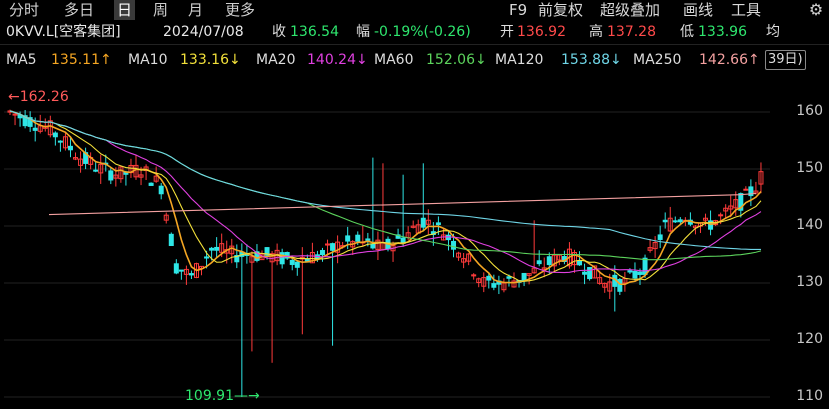 The height and width of the screenshot is (409, 829). Describe the element at coordinates (247, 396) in the screenshot. I see `min-arrow: —→` at that location.